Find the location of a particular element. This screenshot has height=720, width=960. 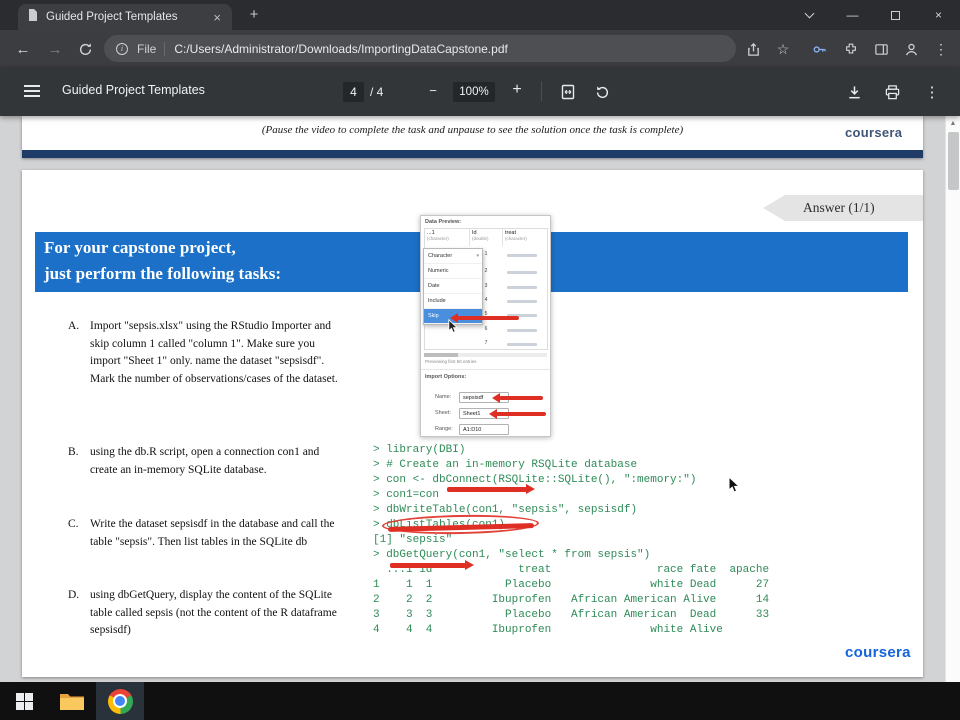

range-input: A1:D10 is located at coordinates (484, 429).